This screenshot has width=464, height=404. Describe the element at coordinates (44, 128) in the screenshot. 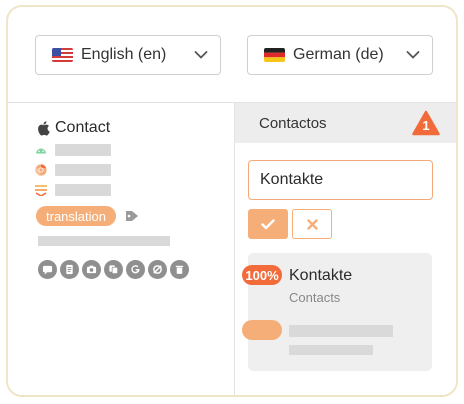

I see `apple-icon` at that location.